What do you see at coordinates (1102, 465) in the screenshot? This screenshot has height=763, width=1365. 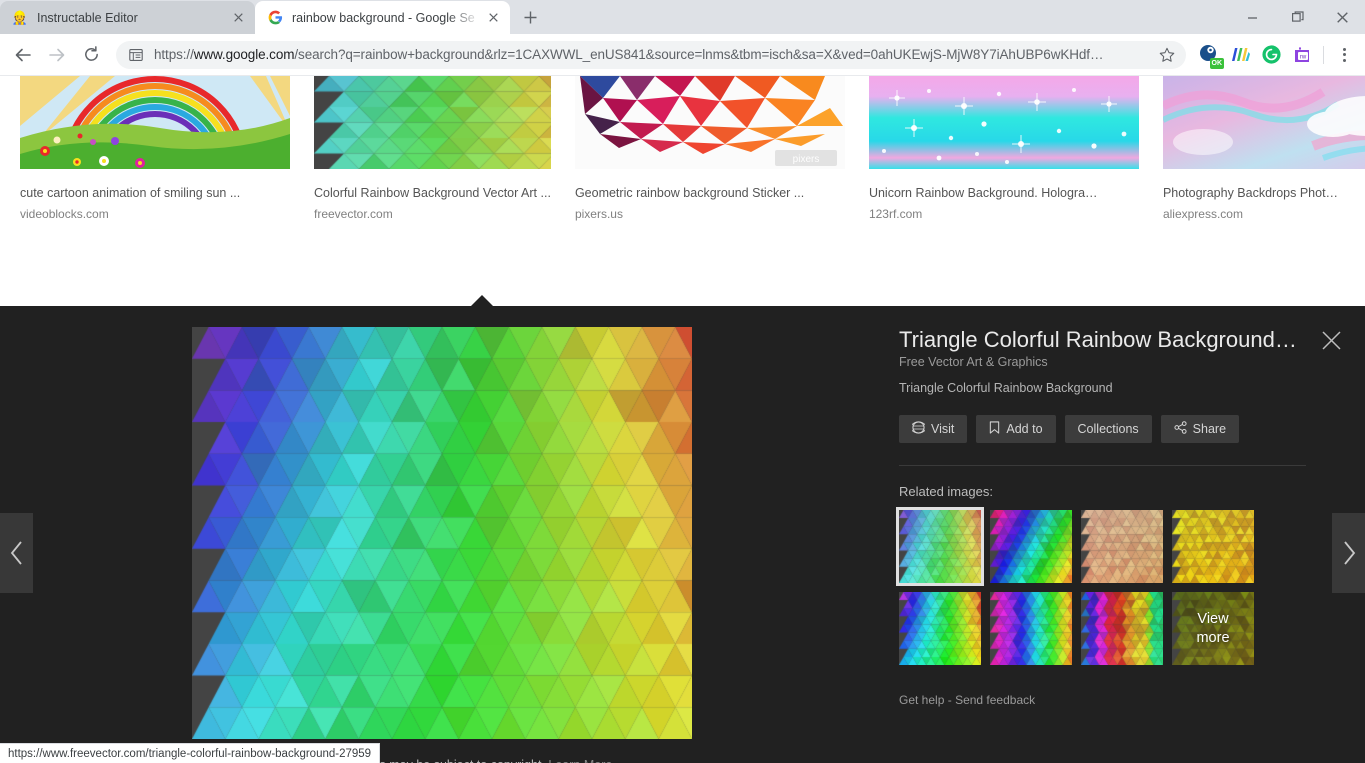 I see `section-divider` at bounding box center [1102, 465].